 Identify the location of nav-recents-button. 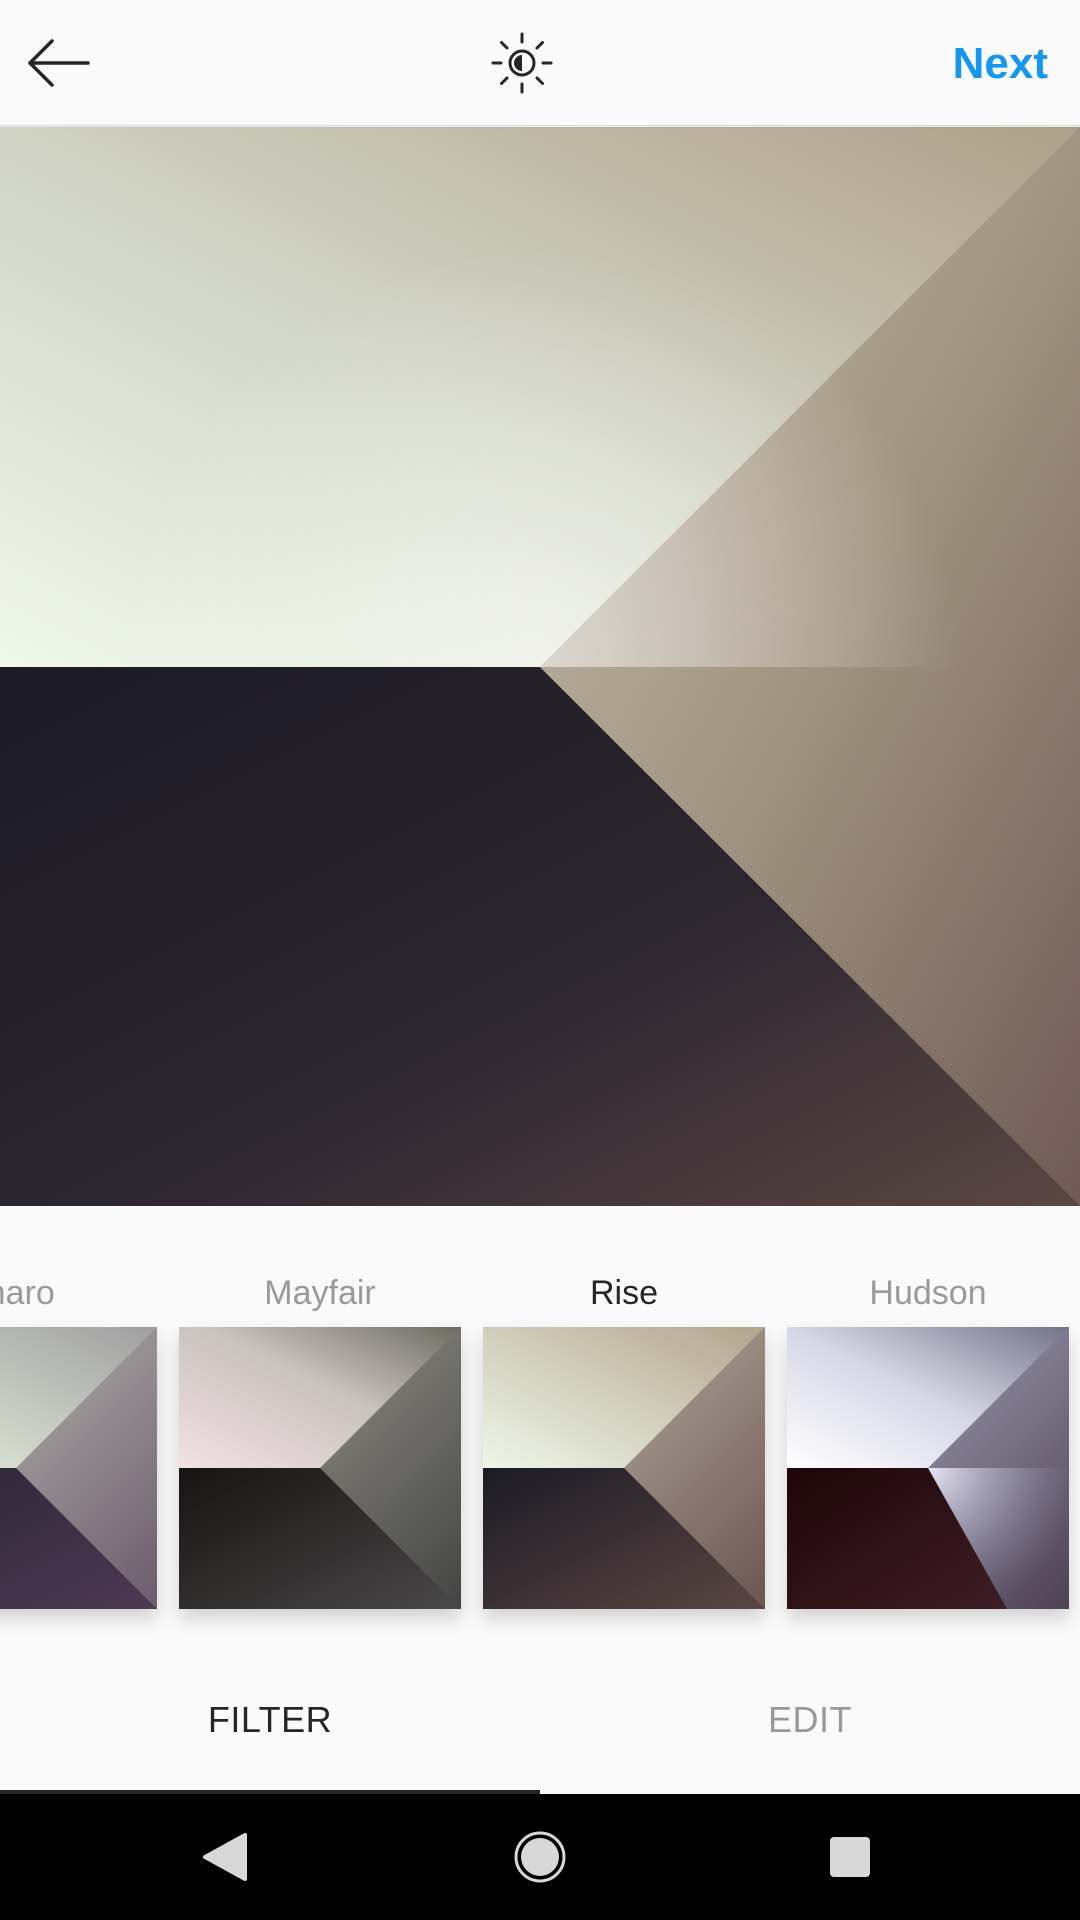
(850, 1857).